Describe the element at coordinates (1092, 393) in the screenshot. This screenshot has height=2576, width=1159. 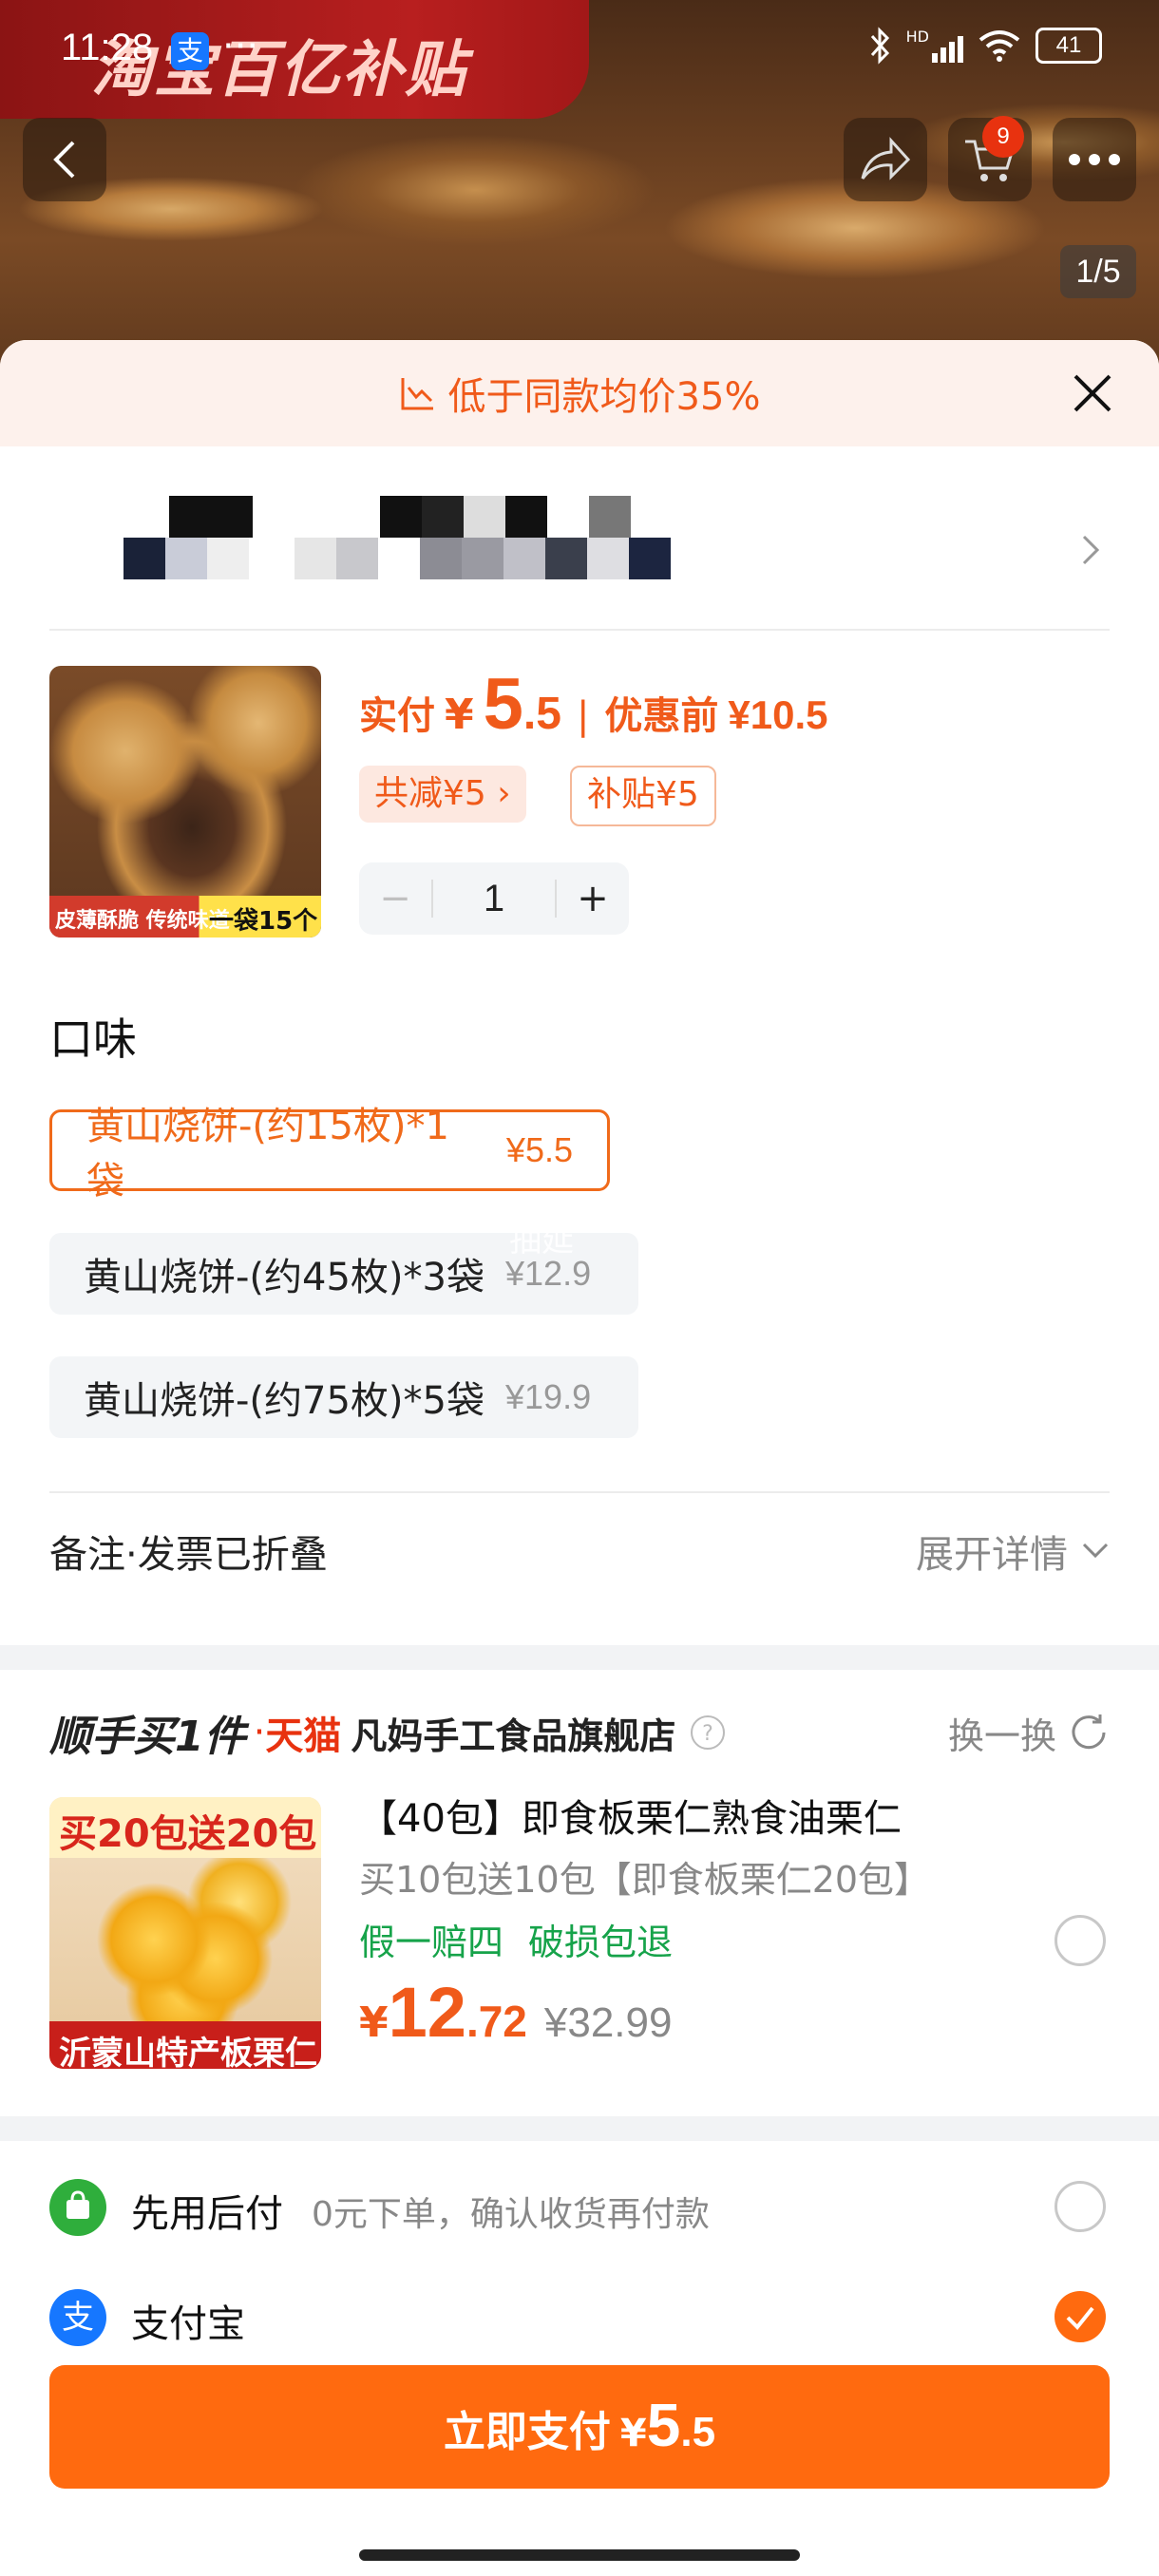
I see `close-icon` at that location.